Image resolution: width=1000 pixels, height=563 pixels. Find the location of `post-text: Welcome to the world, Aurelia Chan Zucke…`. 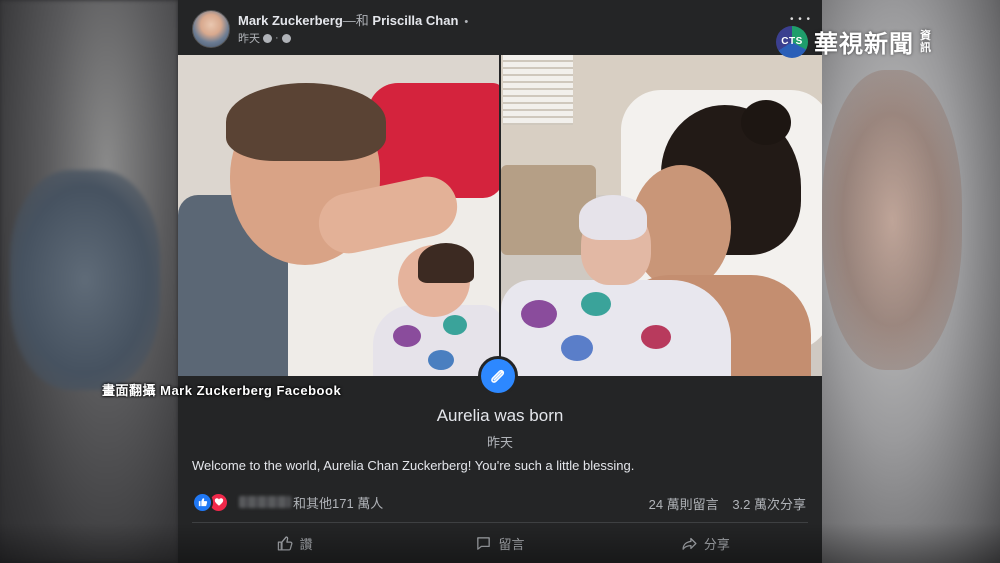

post-text: Welcome to the world, Aurelia Chan Zucke… is located at coordinates (413, 465).